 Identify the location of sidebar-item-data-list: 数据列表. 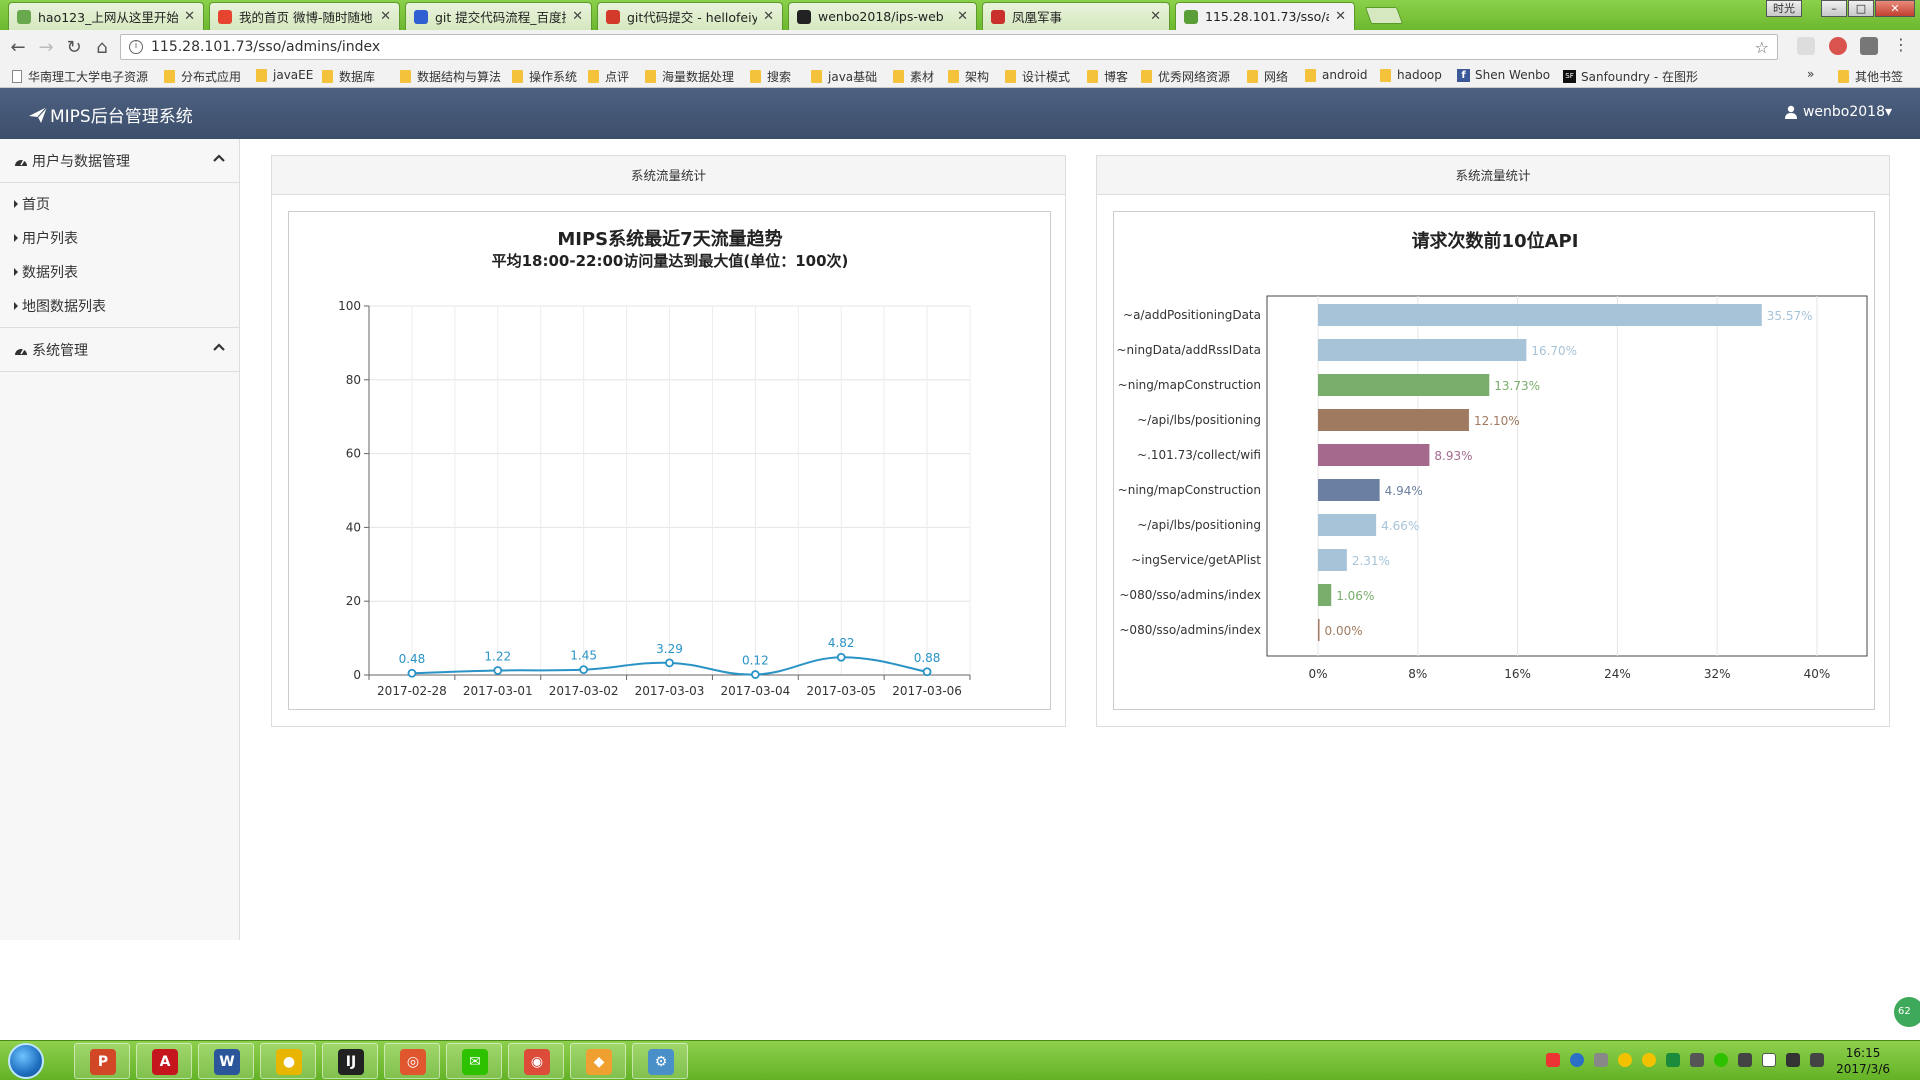
(119, 272).